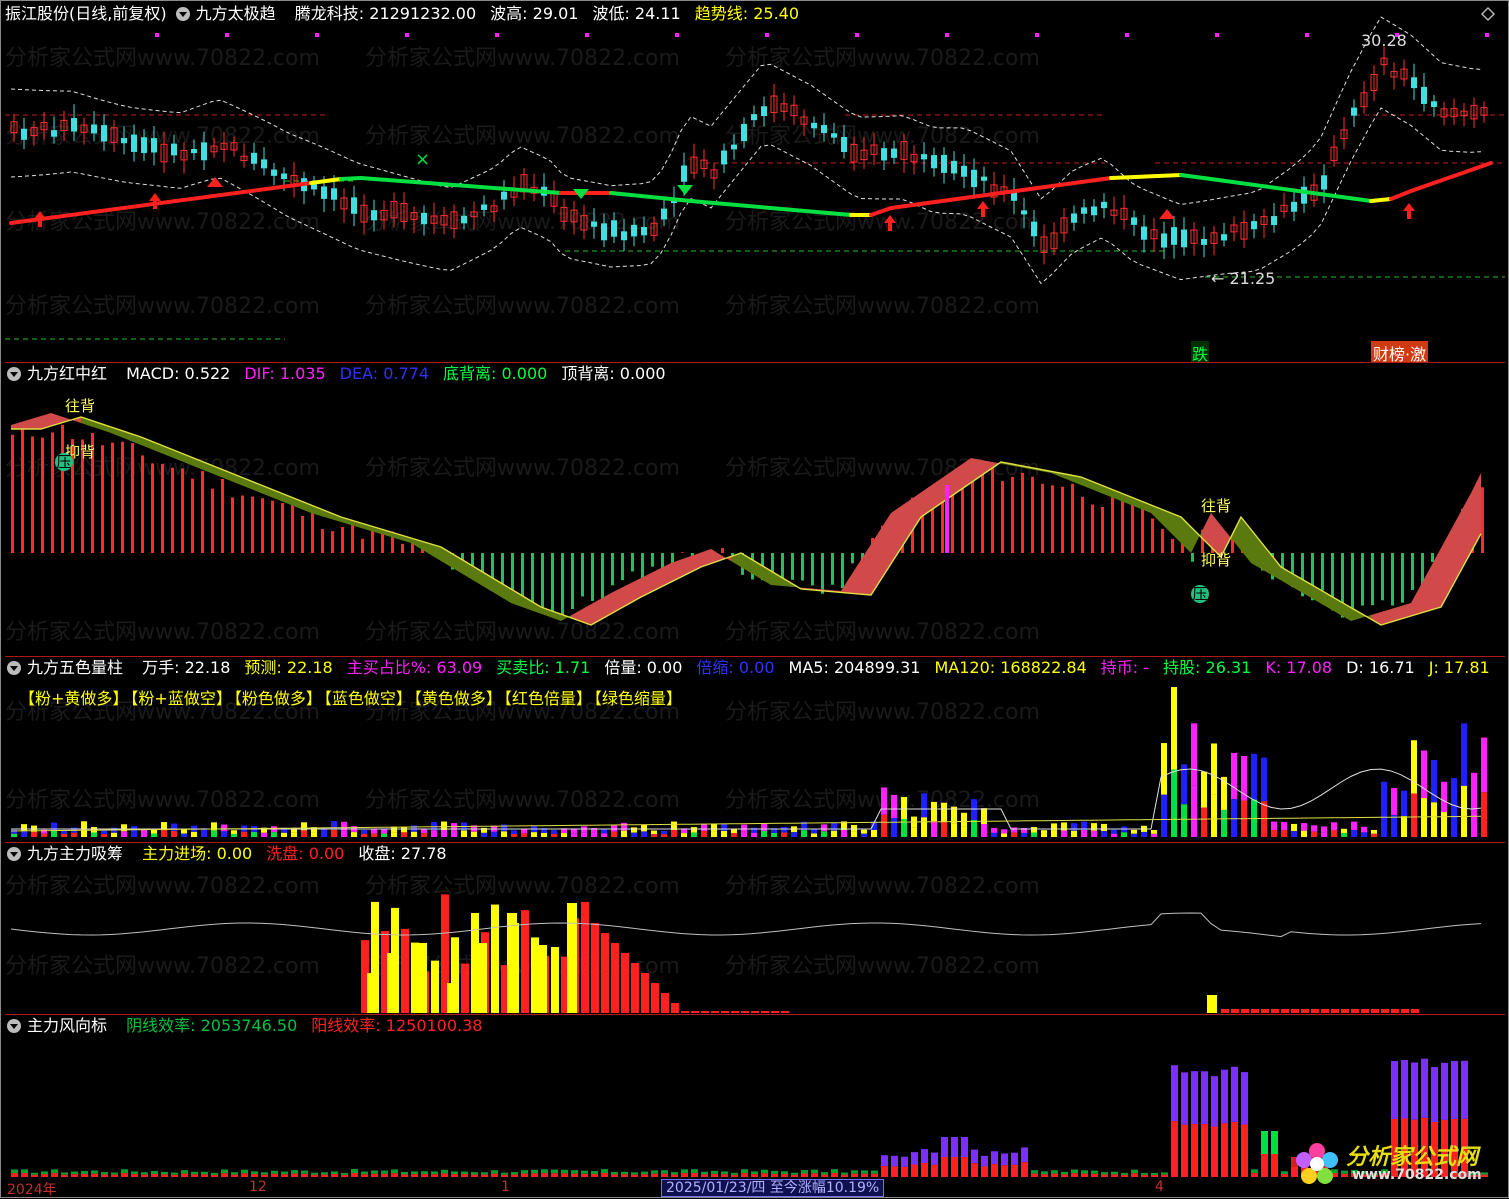 This screenshot has width=1509, height=1199. I want to click on watermark-text: 分析家公式网www.70822.com, so click(162, 58).